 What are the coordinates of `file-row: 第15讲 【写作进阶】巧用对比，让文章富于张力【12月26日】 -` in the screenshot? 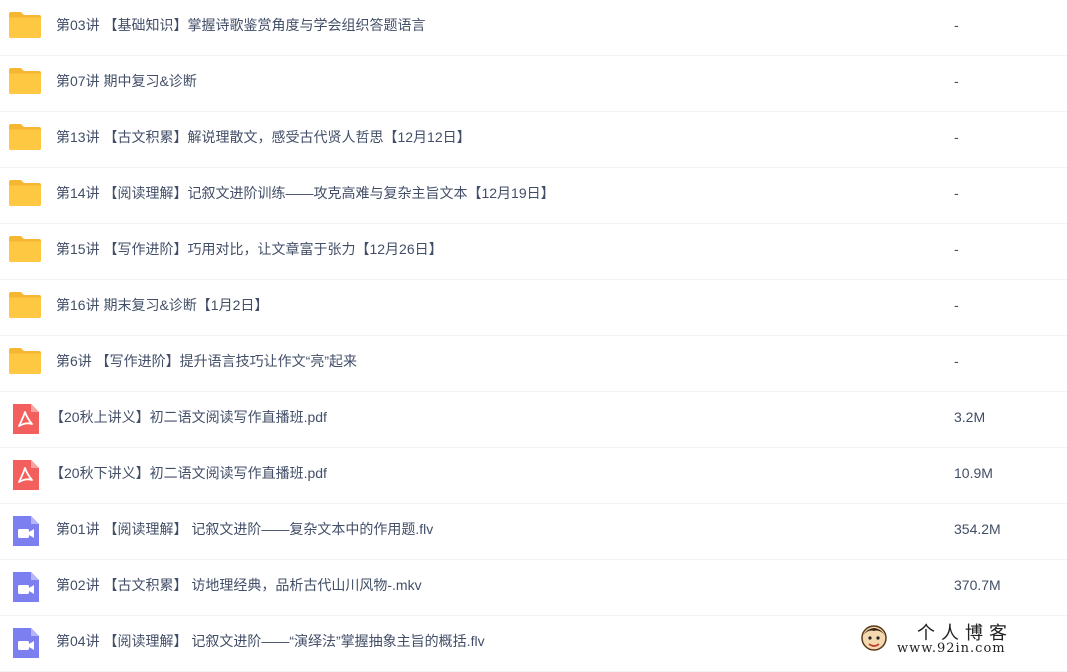 It's located at (533, 252).